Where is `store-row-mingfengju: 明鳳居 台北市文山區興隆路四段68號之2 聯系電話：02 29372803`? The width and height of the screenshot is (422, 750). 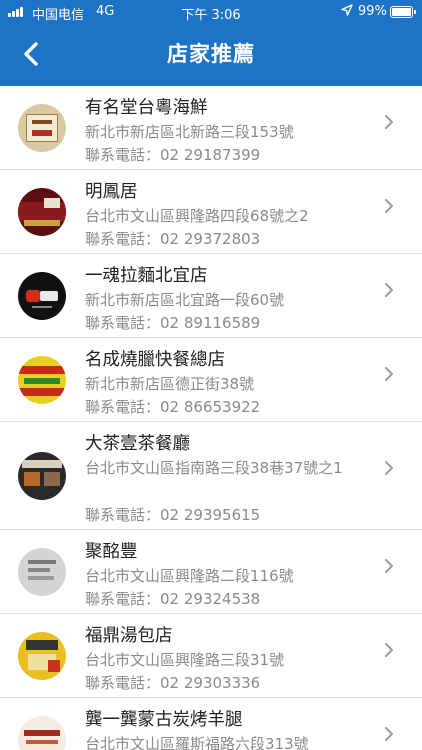
store-row-mingfengju: 明鳳居 台北市文山區興隆路四段68號之2 聯系電話：02 29372803 is located at coordinates (211, 212).